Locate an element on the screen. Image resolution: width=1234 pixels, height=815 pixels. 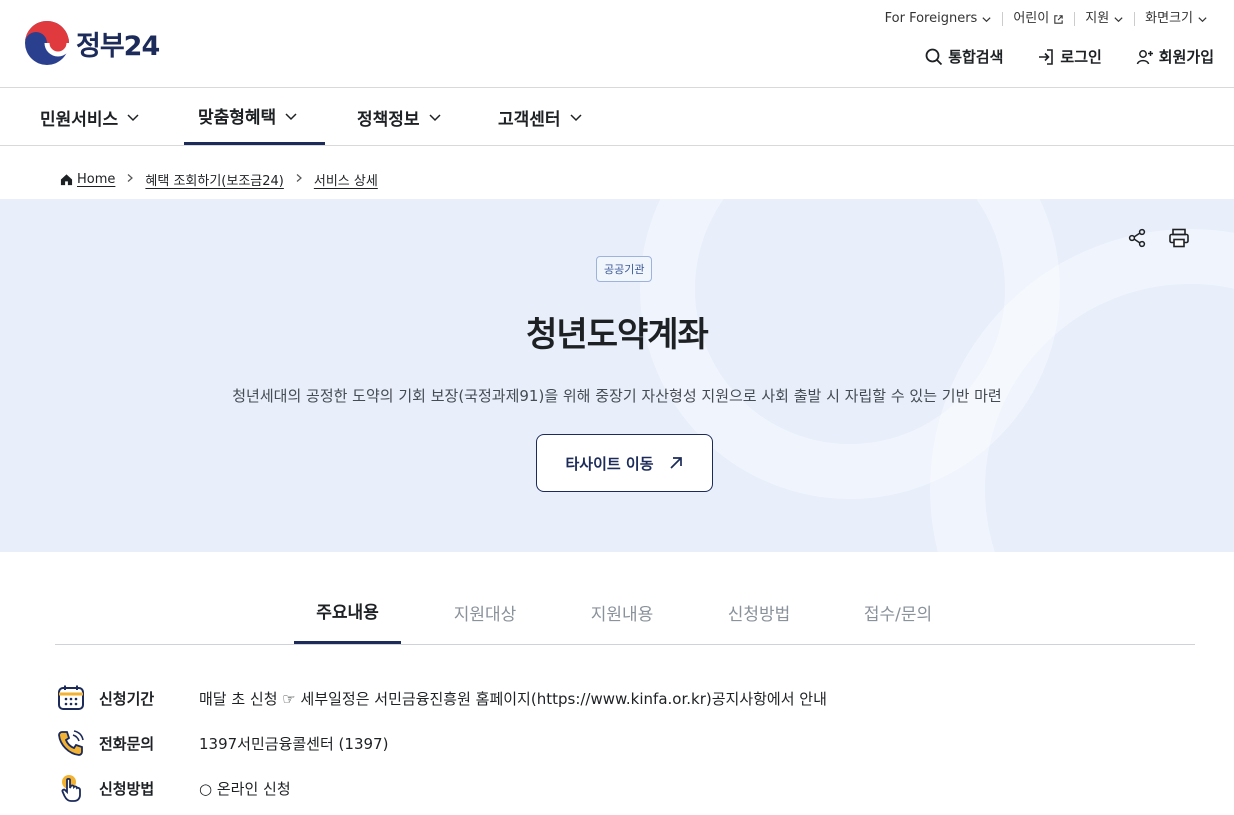
content-tabs: 주요내용 지원대상 지원내용 신청방법 접수/문의 is located at coordinates (625, 612).